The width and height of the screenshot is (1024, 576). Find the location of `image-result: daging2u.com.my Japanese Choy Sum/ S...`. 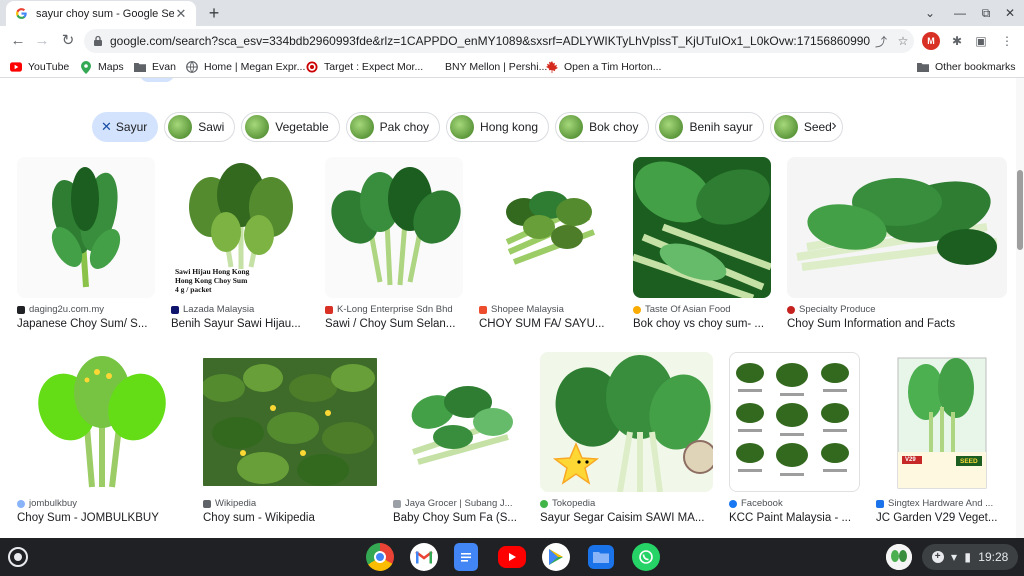

image-result: daging2u.com.my Japanese Choy Sum/ S... is located at coordinates (86, 243).